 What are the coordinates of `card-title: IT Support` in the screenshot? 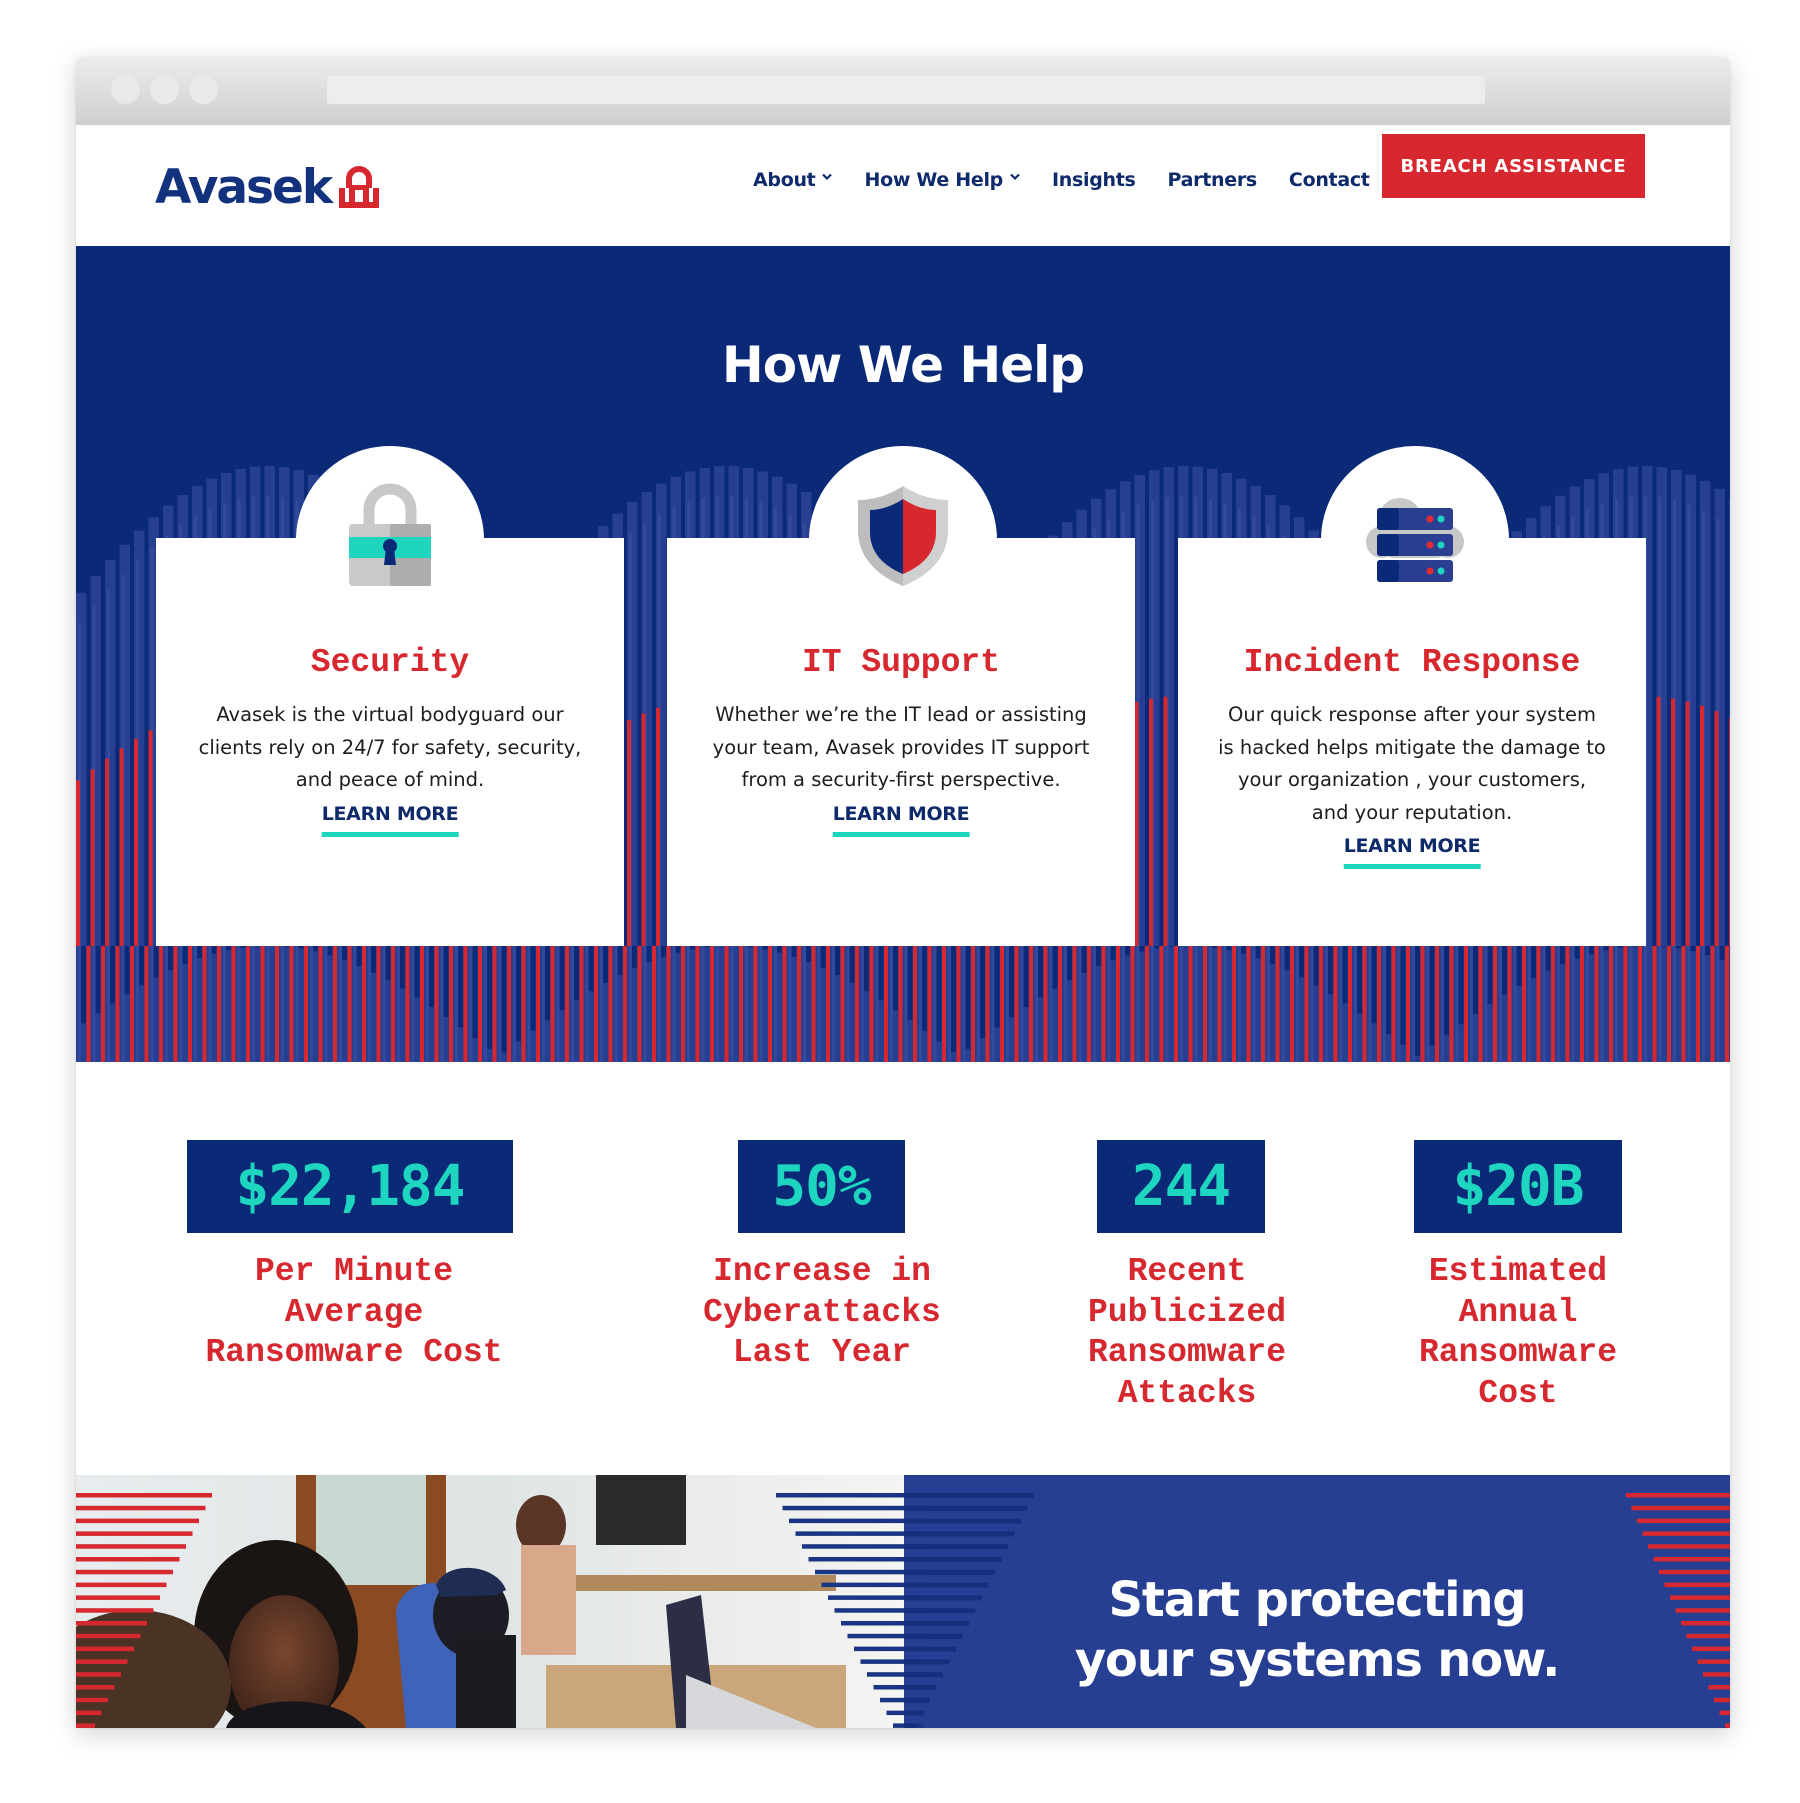 It's located at (901, 662).